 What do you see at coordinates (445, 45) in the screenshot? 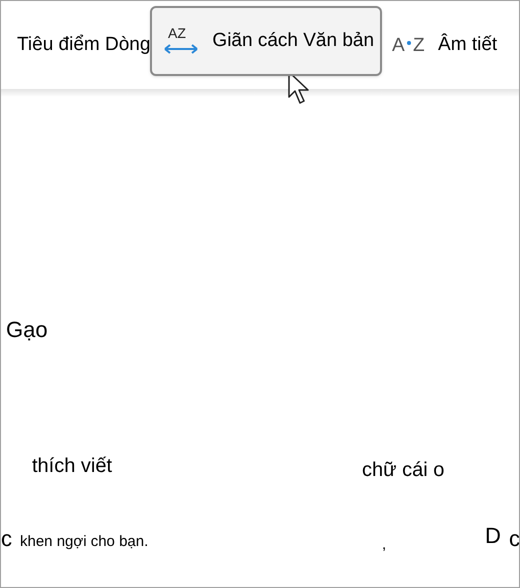
I see `toolbar-button: A Z Âm tiết` at bounding box center [445, 45].